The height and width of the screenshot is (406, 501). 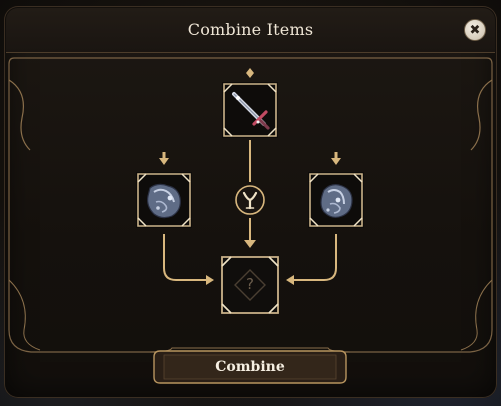 I want to click on y-rune-icon, so click(x=250, y=200).